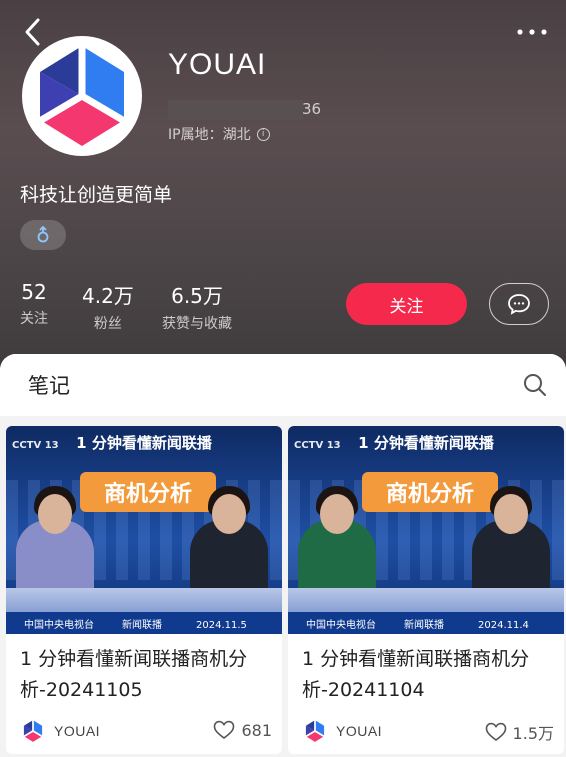 This screenshot has width=566, height=757. What do you see at coordinates (217, 64) in the screenshot?
I see `profile-name: YOUAI` at bounding box center [217, 64].